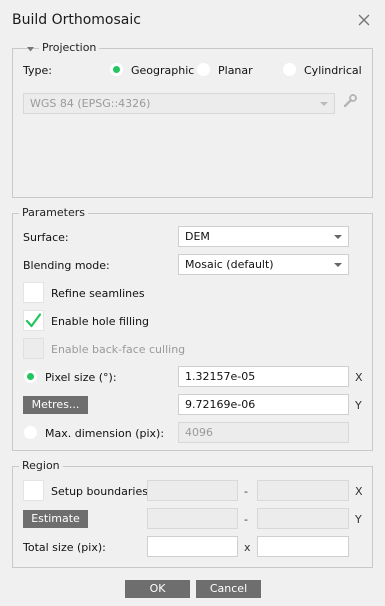 This screenshot has height=606, width=385. Describe the element at coordinates (37, 70) in the screenshot. I see `projection-type-label: Type:` at that location.